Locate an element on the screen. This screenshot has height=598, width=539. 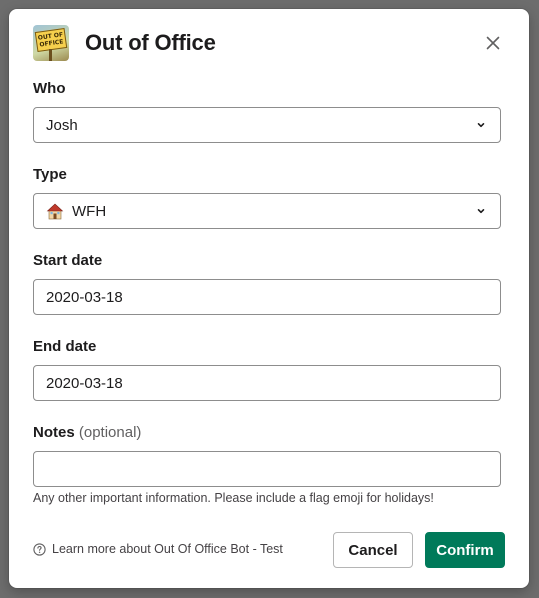
notes-input is located at coordinates (267, 469).